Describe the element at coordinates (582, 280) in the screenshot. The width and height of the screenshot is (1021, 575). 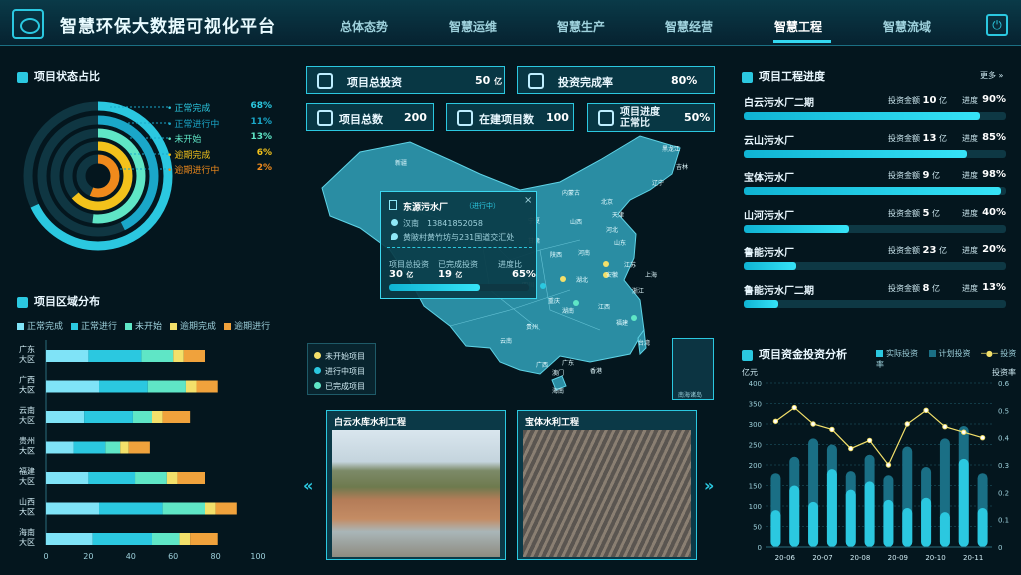
I see `province-label: 湖北` at that location.